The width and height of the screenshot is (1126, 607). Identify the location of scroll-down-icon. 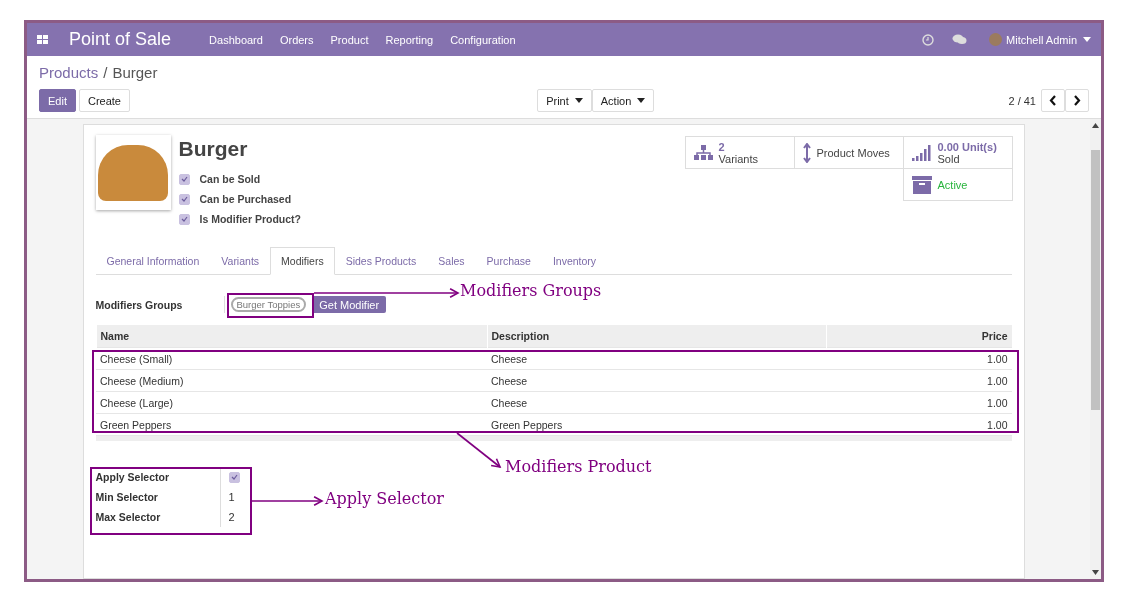
(1095, 572).